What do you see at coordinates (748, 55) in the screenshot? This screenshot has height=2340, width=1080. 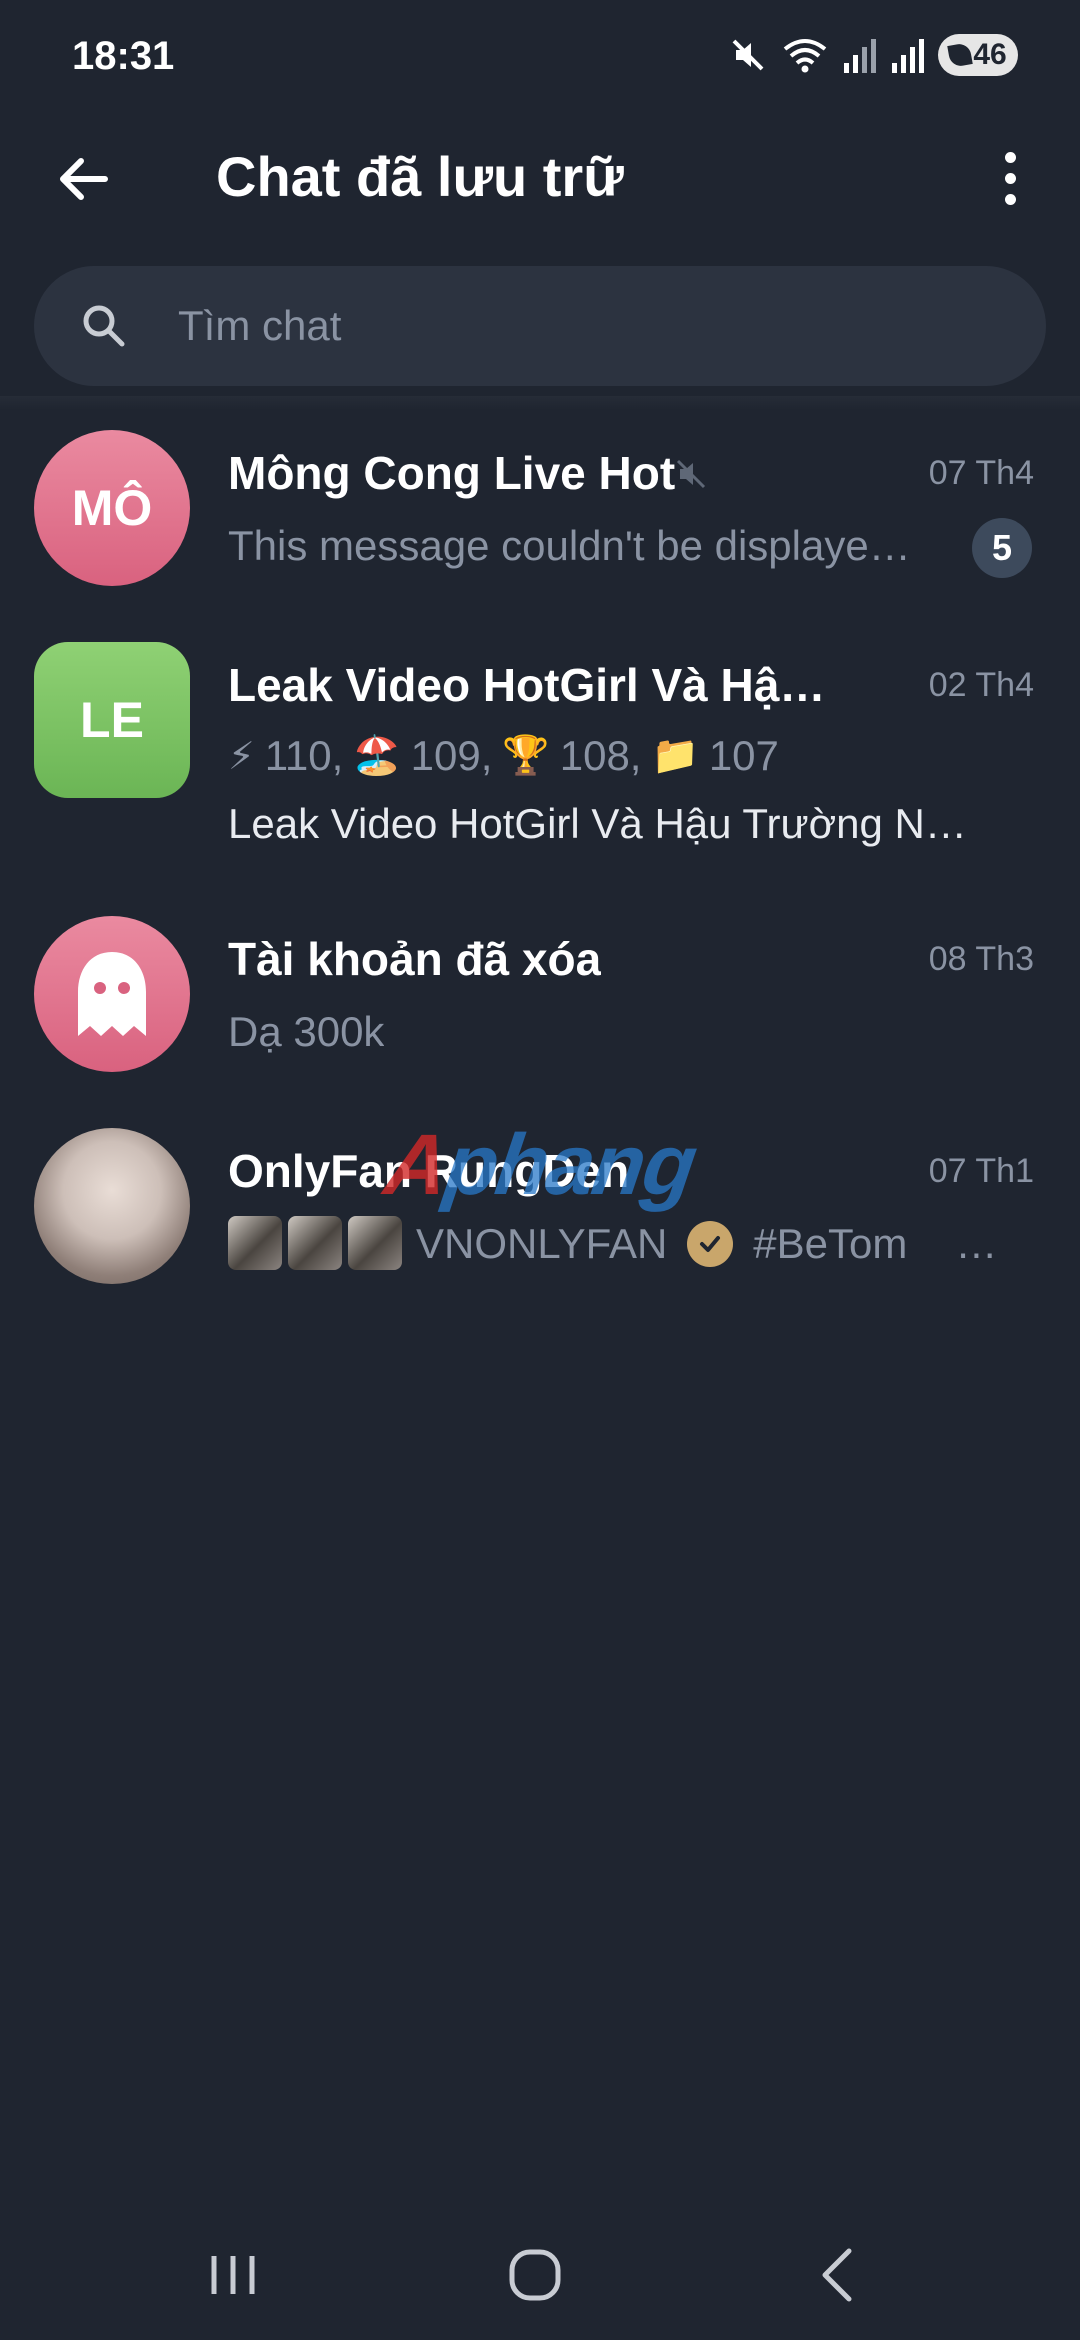 I see `mute-icon` at bounding box center [748, 55].